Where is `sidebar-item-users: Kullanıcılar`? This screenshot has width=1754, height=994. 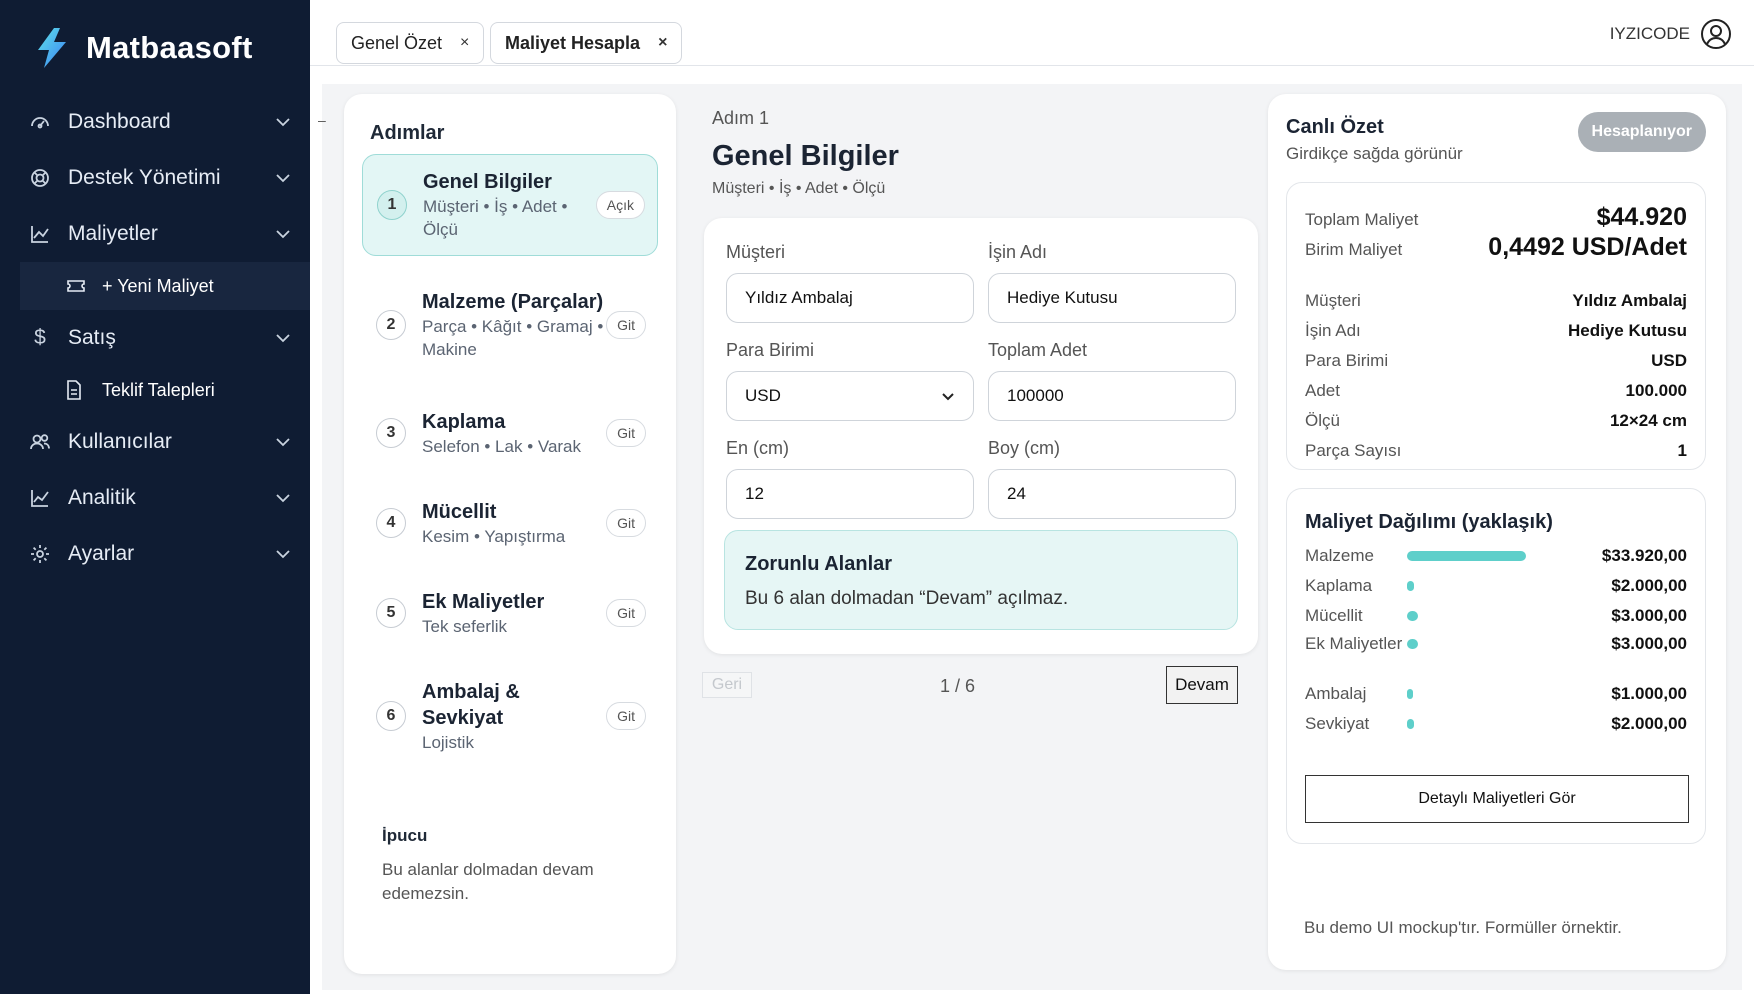
sidebar-item-users: Kullanıcılar is located at coordinates (165, 442).